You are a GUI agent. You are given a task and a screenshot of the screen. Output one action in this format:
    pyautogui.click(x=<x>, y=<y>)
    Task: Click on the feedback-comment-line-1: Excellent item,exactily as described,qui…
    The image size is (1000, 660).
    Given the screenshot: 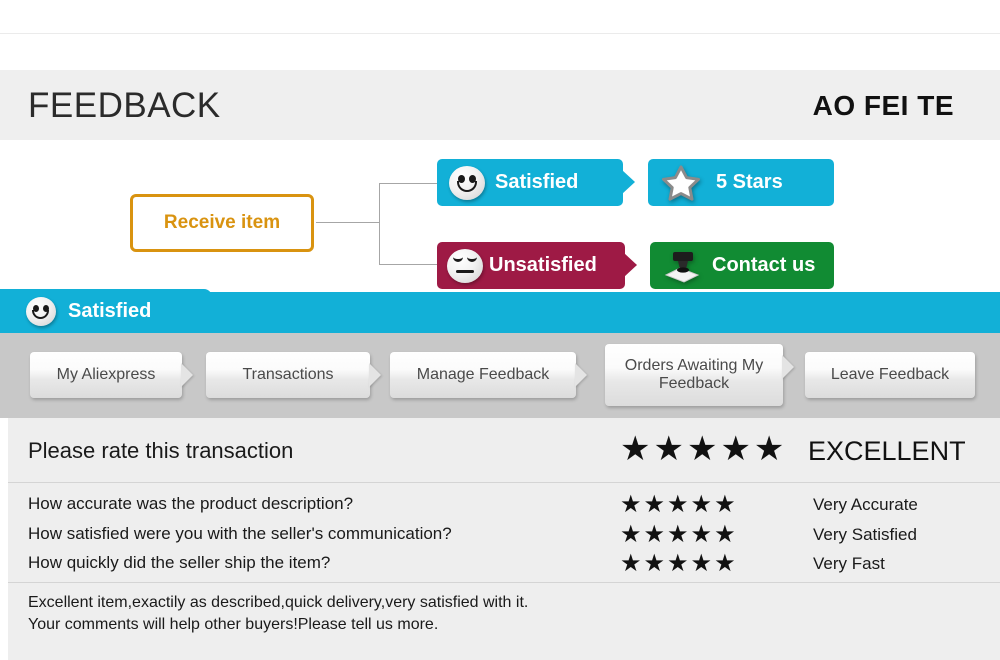 What is the action you would take?
    pyautogui.click(x=278, y=602)
    